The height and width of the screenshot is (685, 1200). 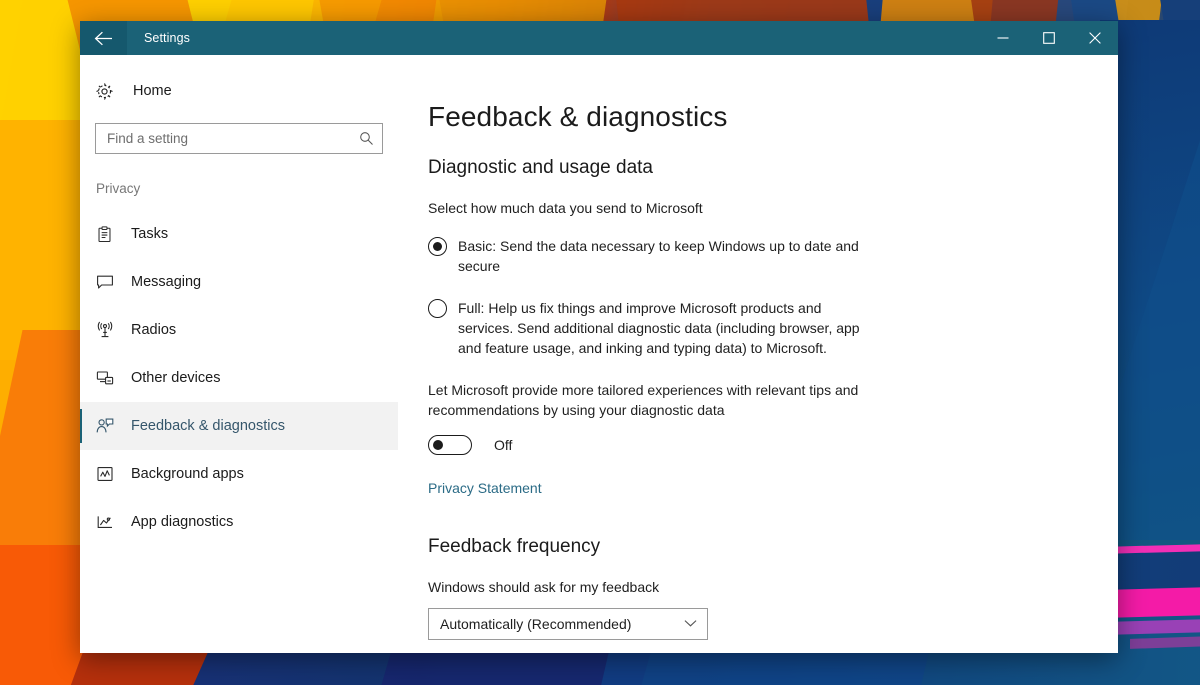 I want to click on maximize-icon, so click(x=1049, y=38).